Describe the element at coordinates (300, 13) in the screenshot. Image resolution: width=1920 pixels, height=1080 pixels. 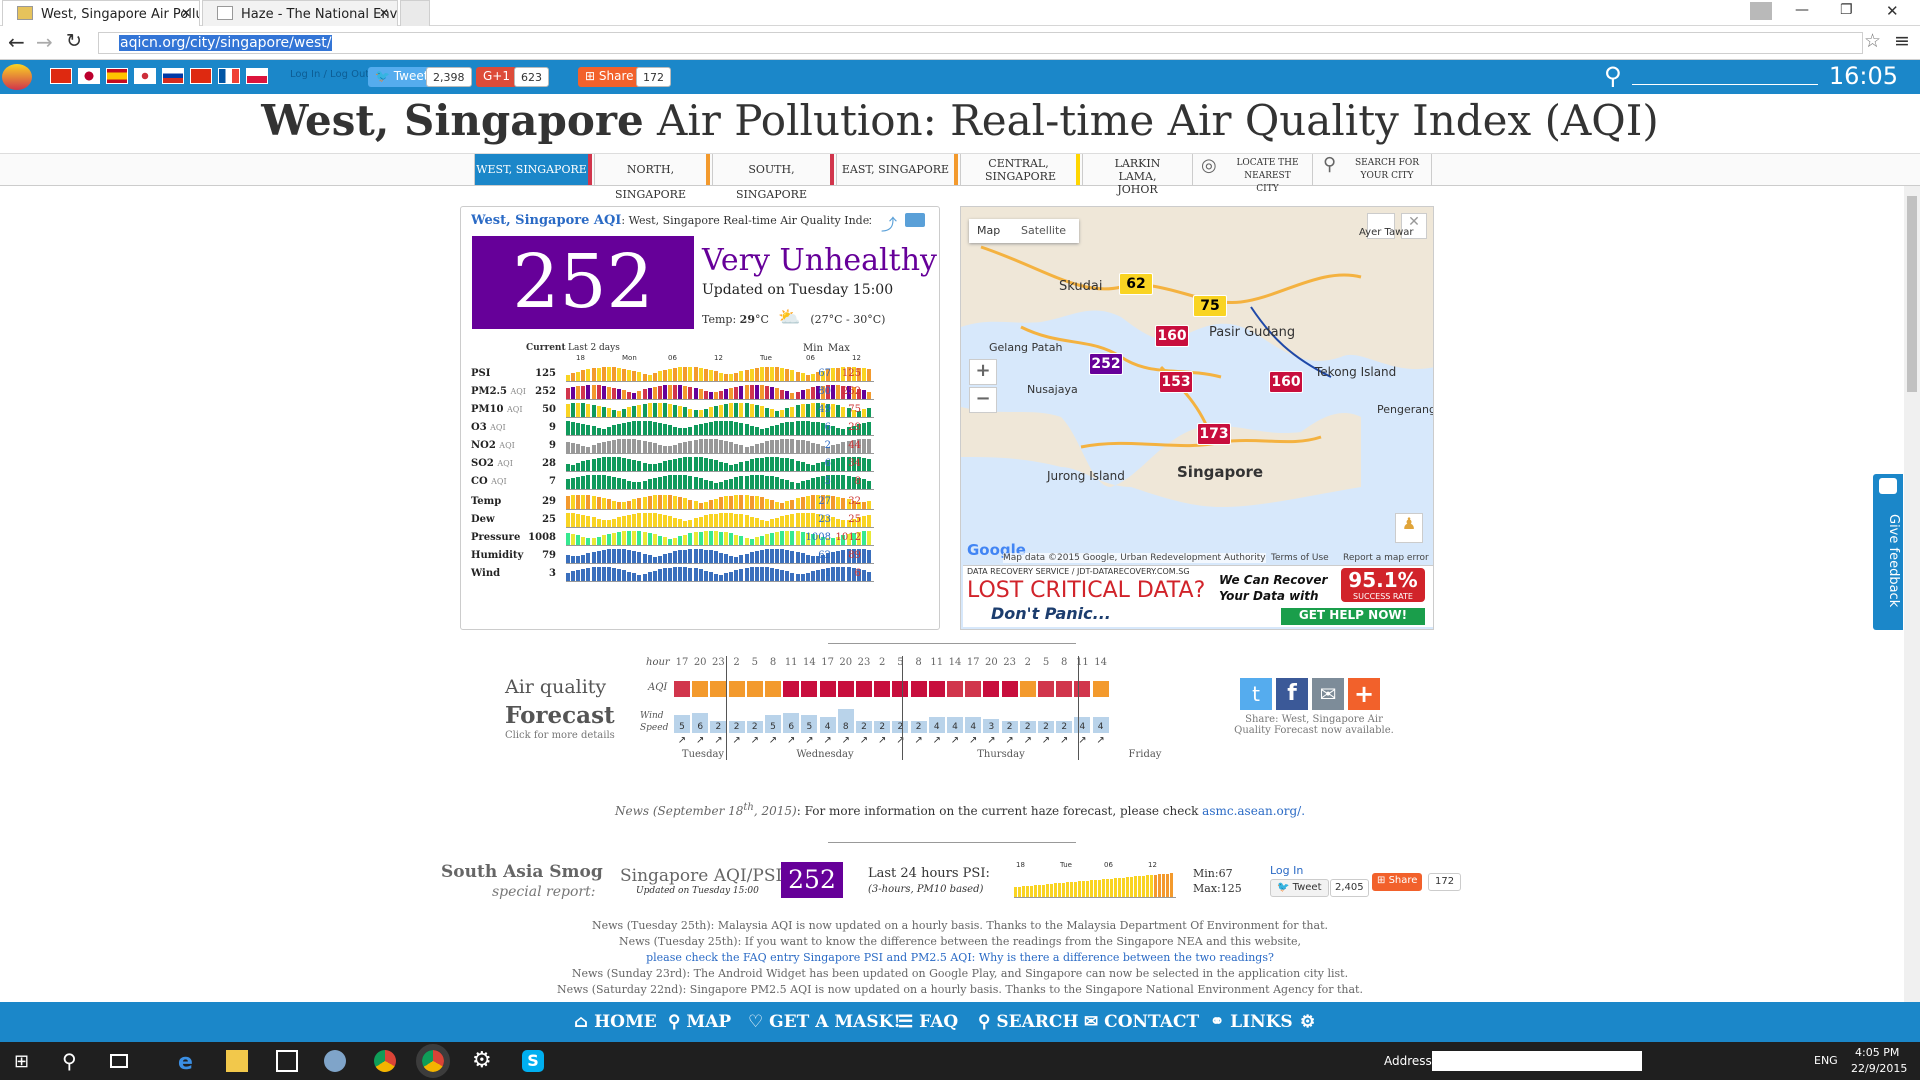
I see `browser-tab: Haze - The National Envir ✕` at that location.